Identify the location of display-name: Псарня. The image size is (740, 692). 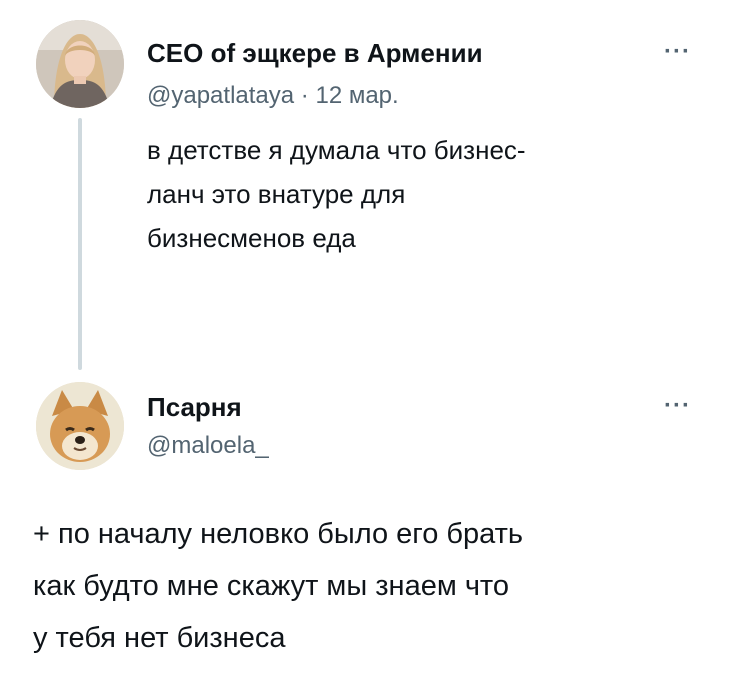
(194, 407).